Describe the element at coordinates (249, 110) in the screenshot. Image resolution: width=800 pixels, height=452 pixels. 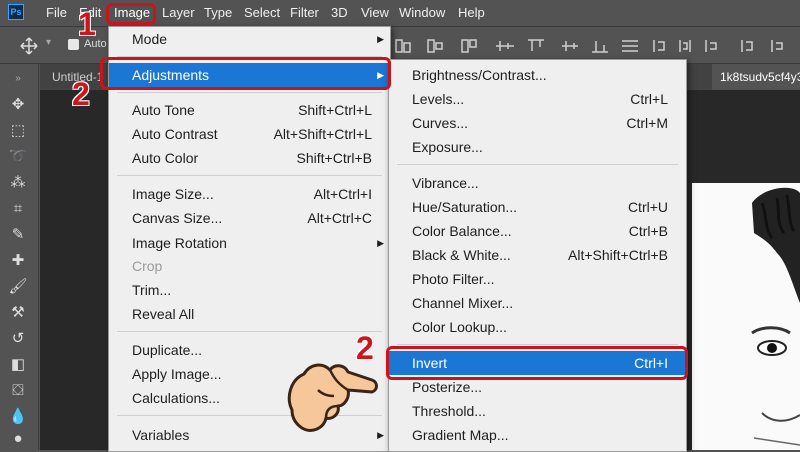
I see `menu-item-auto-tone: Auto Tone Shift+Ctrl+L` at that location.